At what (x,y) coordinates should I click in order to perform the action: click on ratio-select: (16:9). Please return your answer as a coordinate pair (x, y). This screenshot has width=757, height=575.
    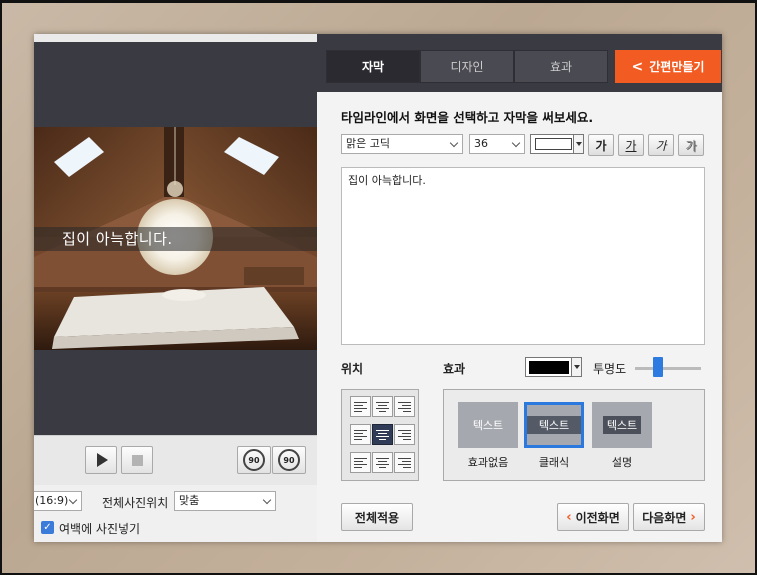
    Looking at the image, I should click on (58, 501).